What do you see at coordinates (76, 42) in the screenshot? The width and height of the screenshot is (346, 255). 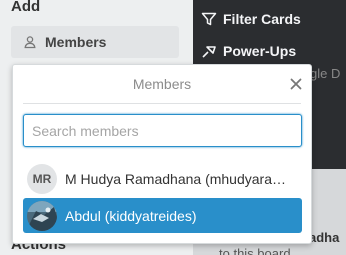 I see `members-button-label: Members` at bounding box center [76, 42].